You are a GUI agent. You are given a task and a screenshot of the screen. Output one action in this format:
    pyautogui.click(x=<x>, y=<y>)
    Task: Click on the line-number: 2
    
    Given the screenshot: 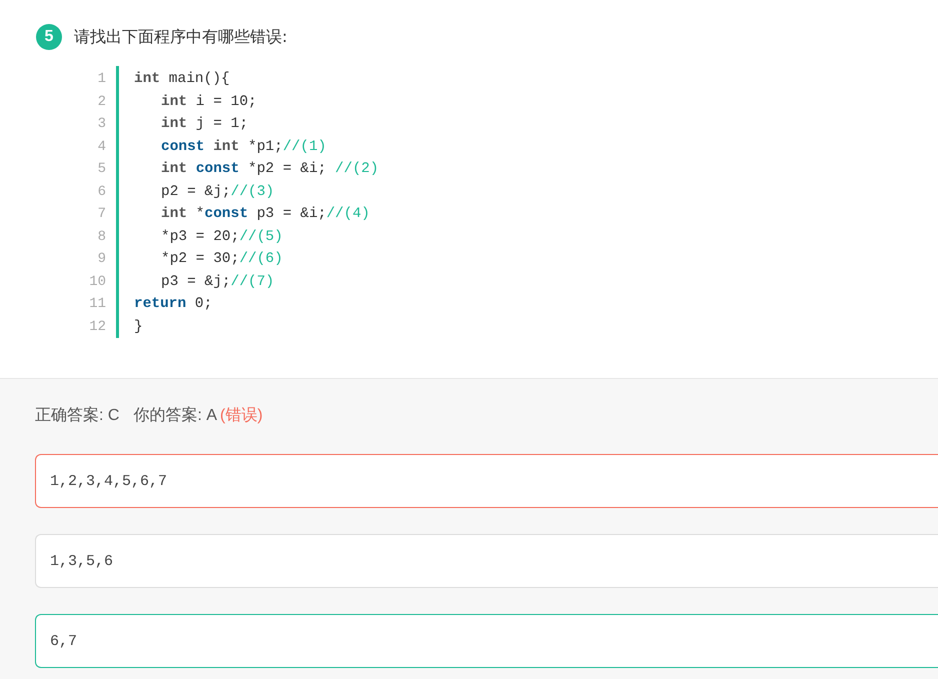 What is the action you would take?
    pyautogui.click(x=101, y=102)
    